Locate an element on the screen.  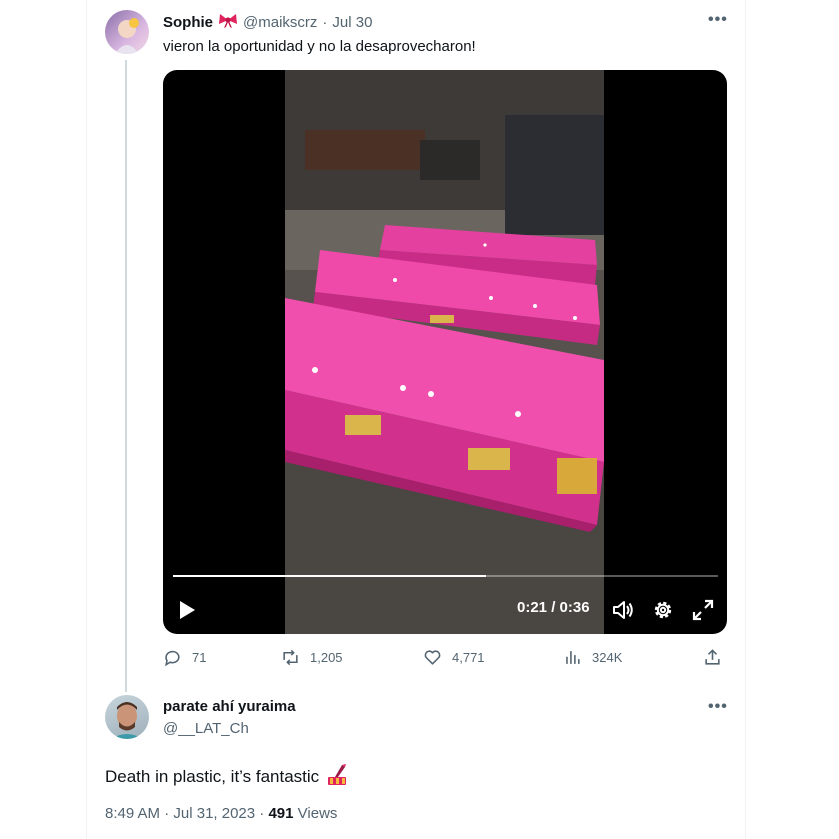
reply-button: 71 is located at coordinates (184, 657).